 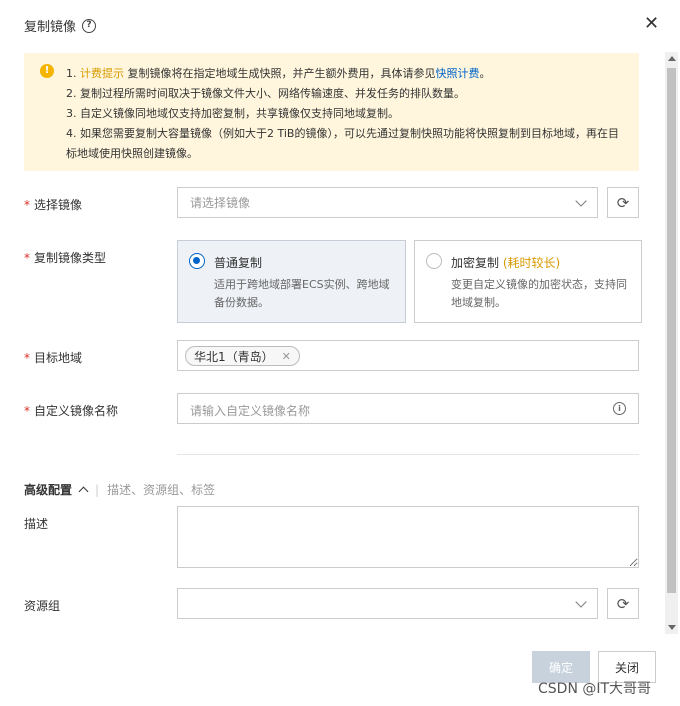 I want to click on target-region-label: * 目标地域, so click(x=53, y=357).